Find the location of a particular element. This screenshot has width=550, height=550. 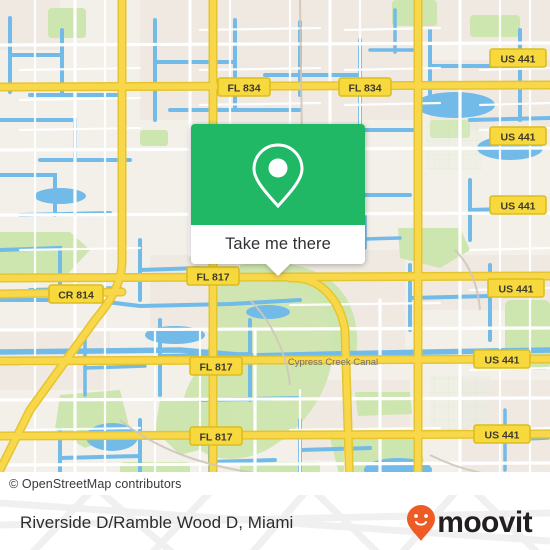

road-shield: CR 814 is located at coordinates (76, 294).